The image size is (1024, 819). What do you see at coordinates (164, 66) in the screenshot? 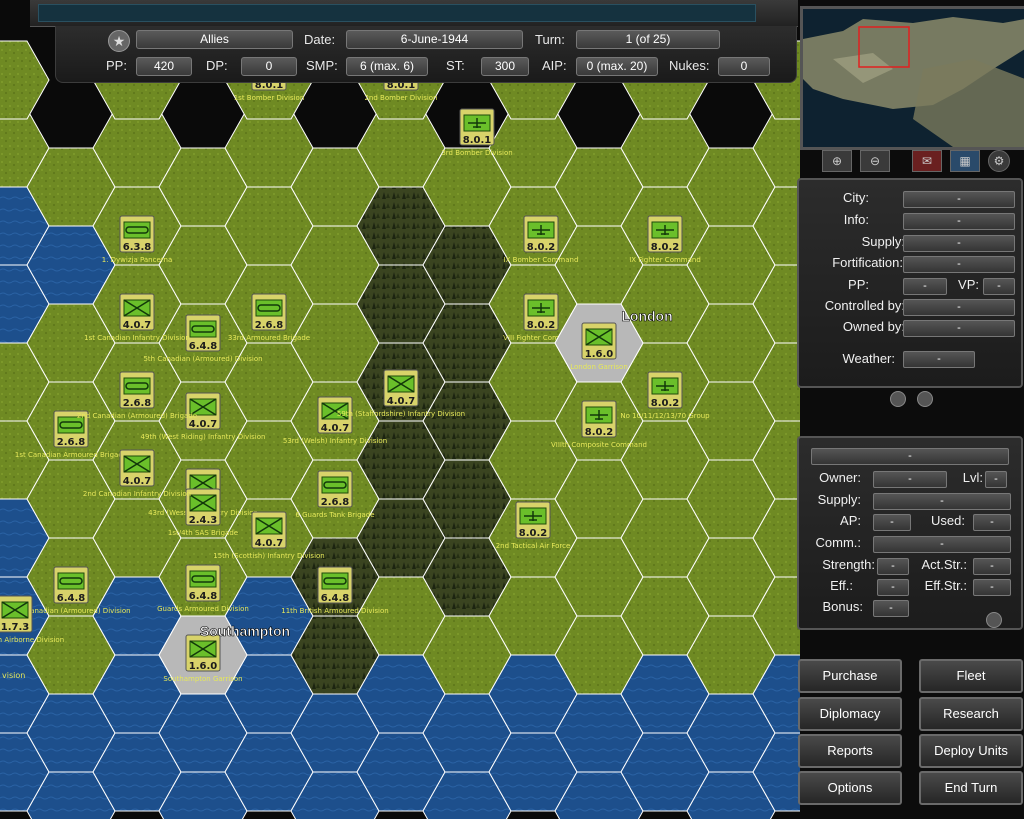
I see `pp-field: 420` at bounding box center [164, 66].